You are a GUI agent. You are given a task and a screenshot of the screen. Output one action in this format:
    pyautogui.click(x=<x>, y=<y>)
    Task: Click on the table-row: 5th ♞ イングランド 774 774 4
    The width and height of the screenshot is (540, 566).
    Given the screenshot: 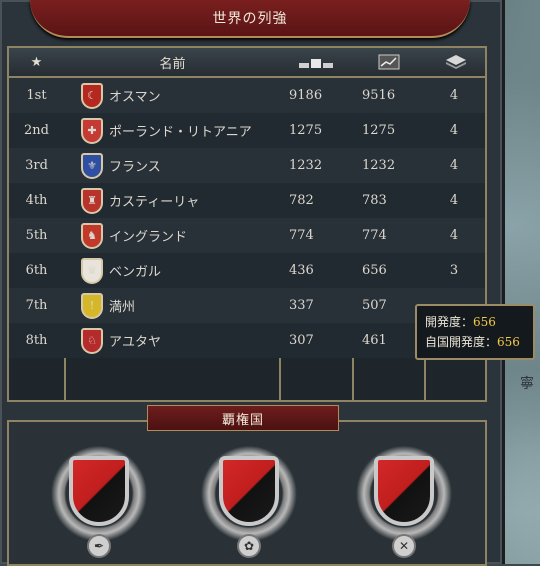 What is the action you would take?
    pyautogui.click(x=247, y=235)
    